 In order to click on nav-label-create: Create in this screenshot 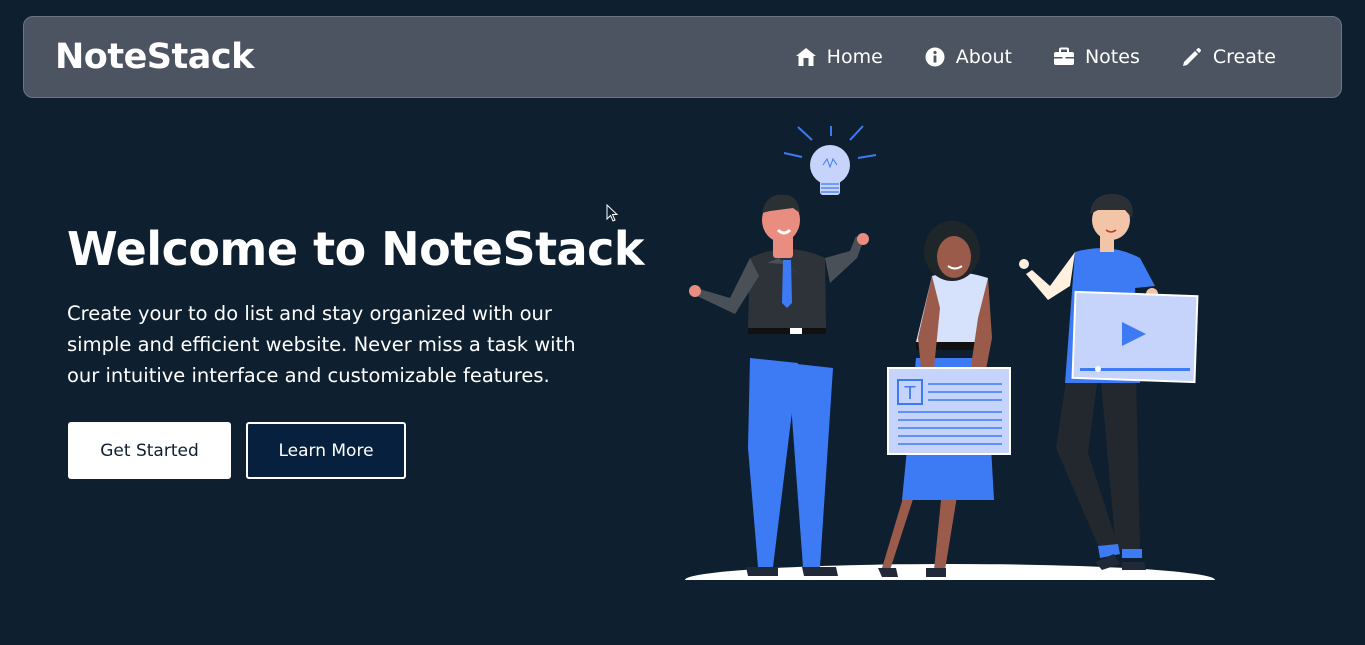, I will do `click(1244, 57)`.